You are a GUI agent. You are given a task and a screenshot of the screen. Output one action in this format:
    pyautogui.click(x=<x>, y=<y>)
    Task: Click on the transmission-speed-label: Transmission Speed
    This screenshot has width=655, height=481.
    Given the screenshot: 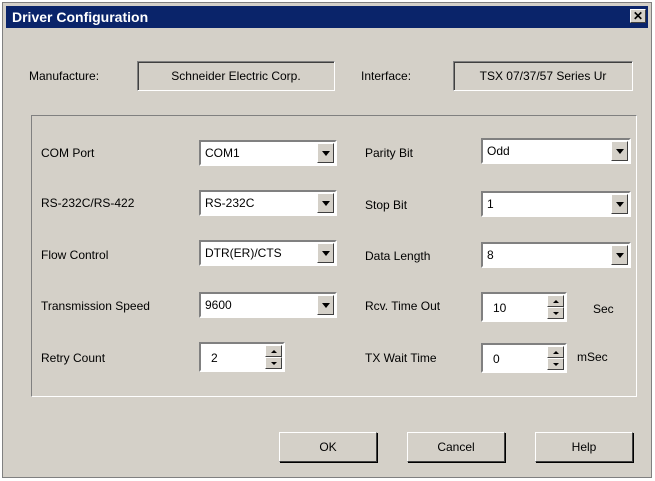 What is the action you would take?
    pyautogui.click(x=95, y=306)
    